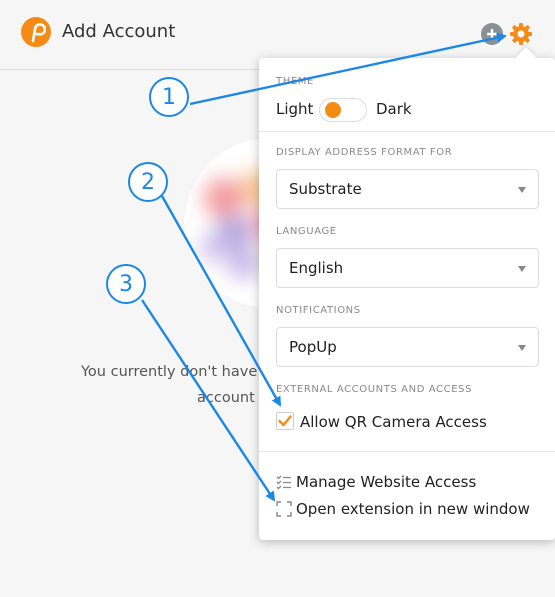  What do you see at coordinates (386, 482) in the screenshot?
I see `manage-website-access-label: Manage Website Access` at bounding box center [386, 482].